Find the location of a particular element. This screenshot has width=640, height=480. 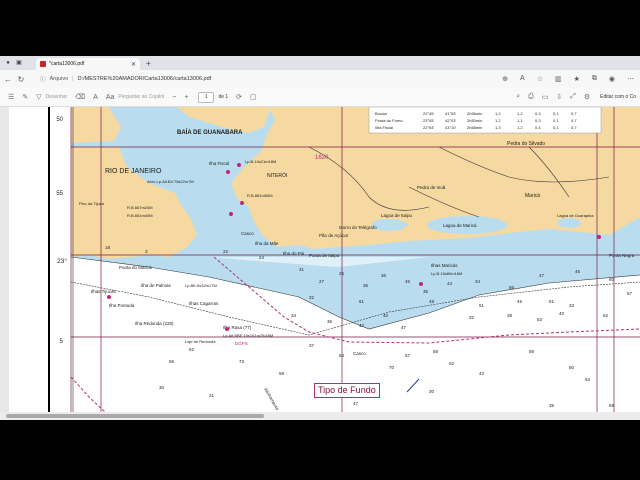

city-name: RIO DE JANEIRO is located at coordinates (133, 171).